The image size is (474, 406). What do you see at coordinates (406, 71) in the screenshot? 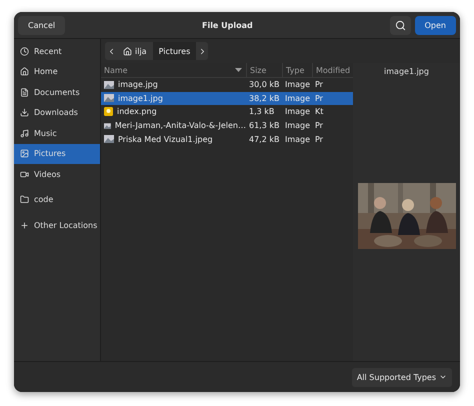
I see `preview-filename: image1.jpg` at bounding box center [406, 71].